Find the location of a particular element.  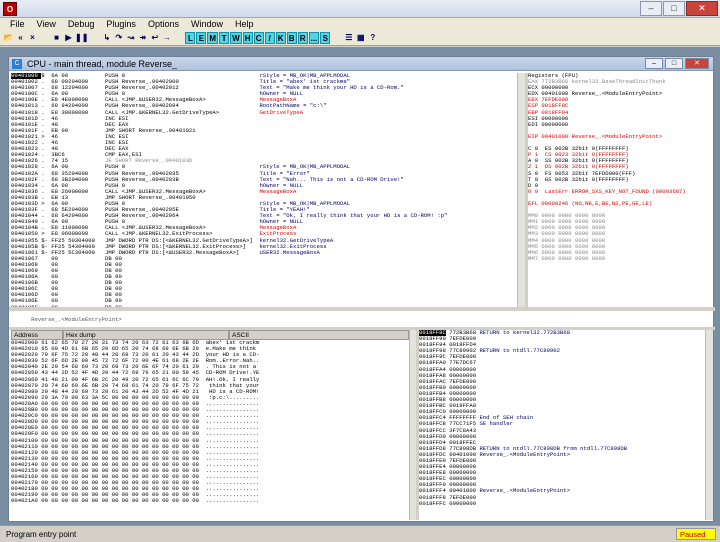

info-text: Reverse_.<ModuleEntryPoint> is located at coordinates (76, 320).